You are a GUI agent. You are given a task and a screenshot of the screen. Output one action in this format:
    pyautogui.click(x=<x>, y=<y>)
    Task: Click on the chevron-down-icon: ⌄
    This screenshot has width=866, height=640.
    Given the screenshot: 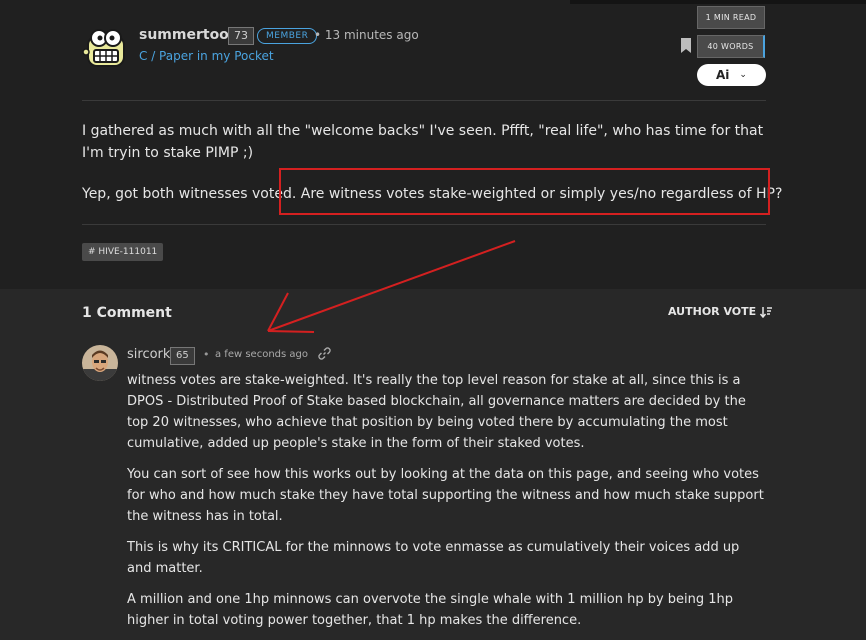 What is the action you would take?
    pyautogui.click(x=743, y=75)
    